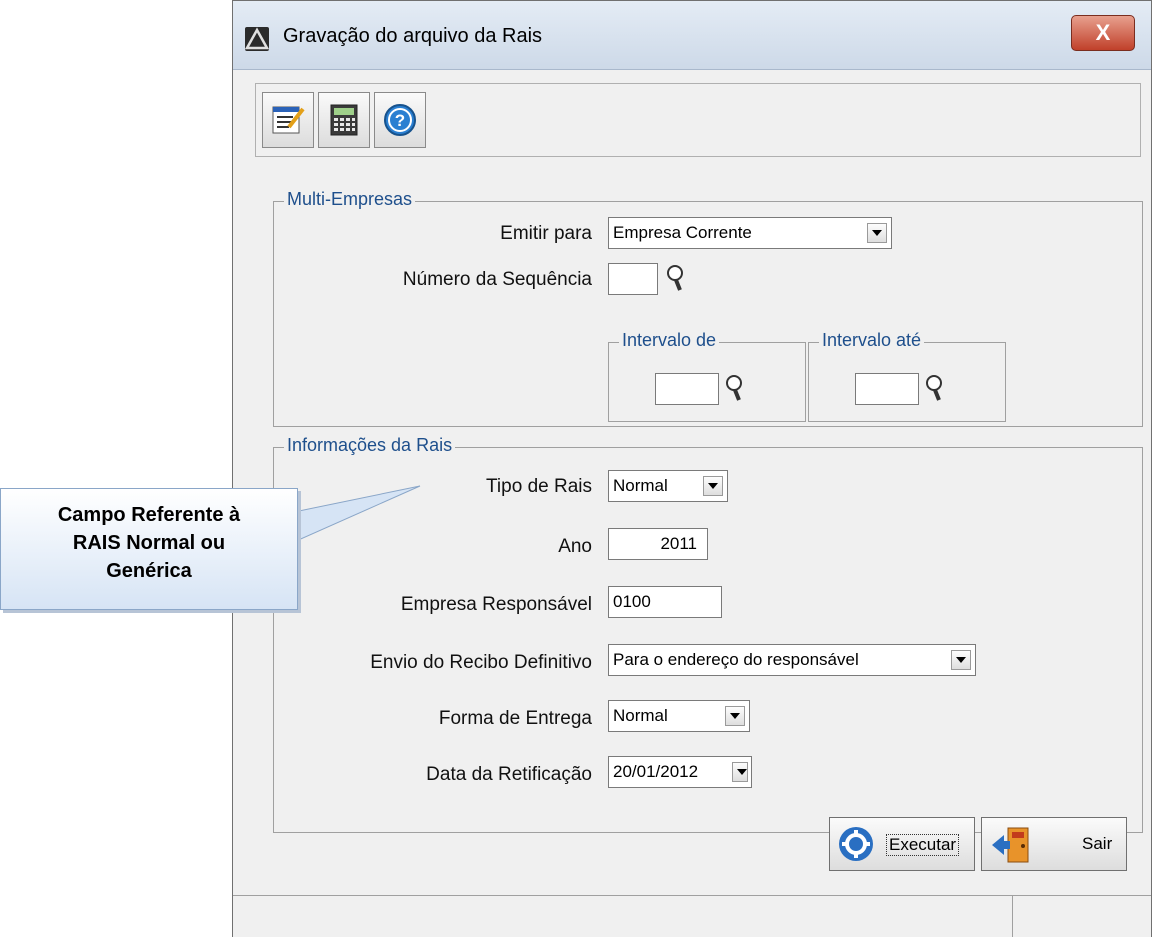  I want to click on edit-button, so click(288, 120).